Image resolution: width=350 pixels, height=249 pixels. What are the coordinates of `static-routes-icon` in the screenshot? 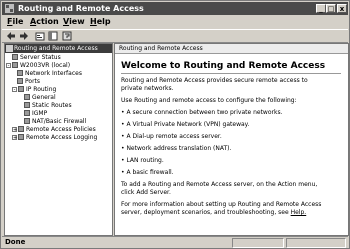 It's located at (27, 105).